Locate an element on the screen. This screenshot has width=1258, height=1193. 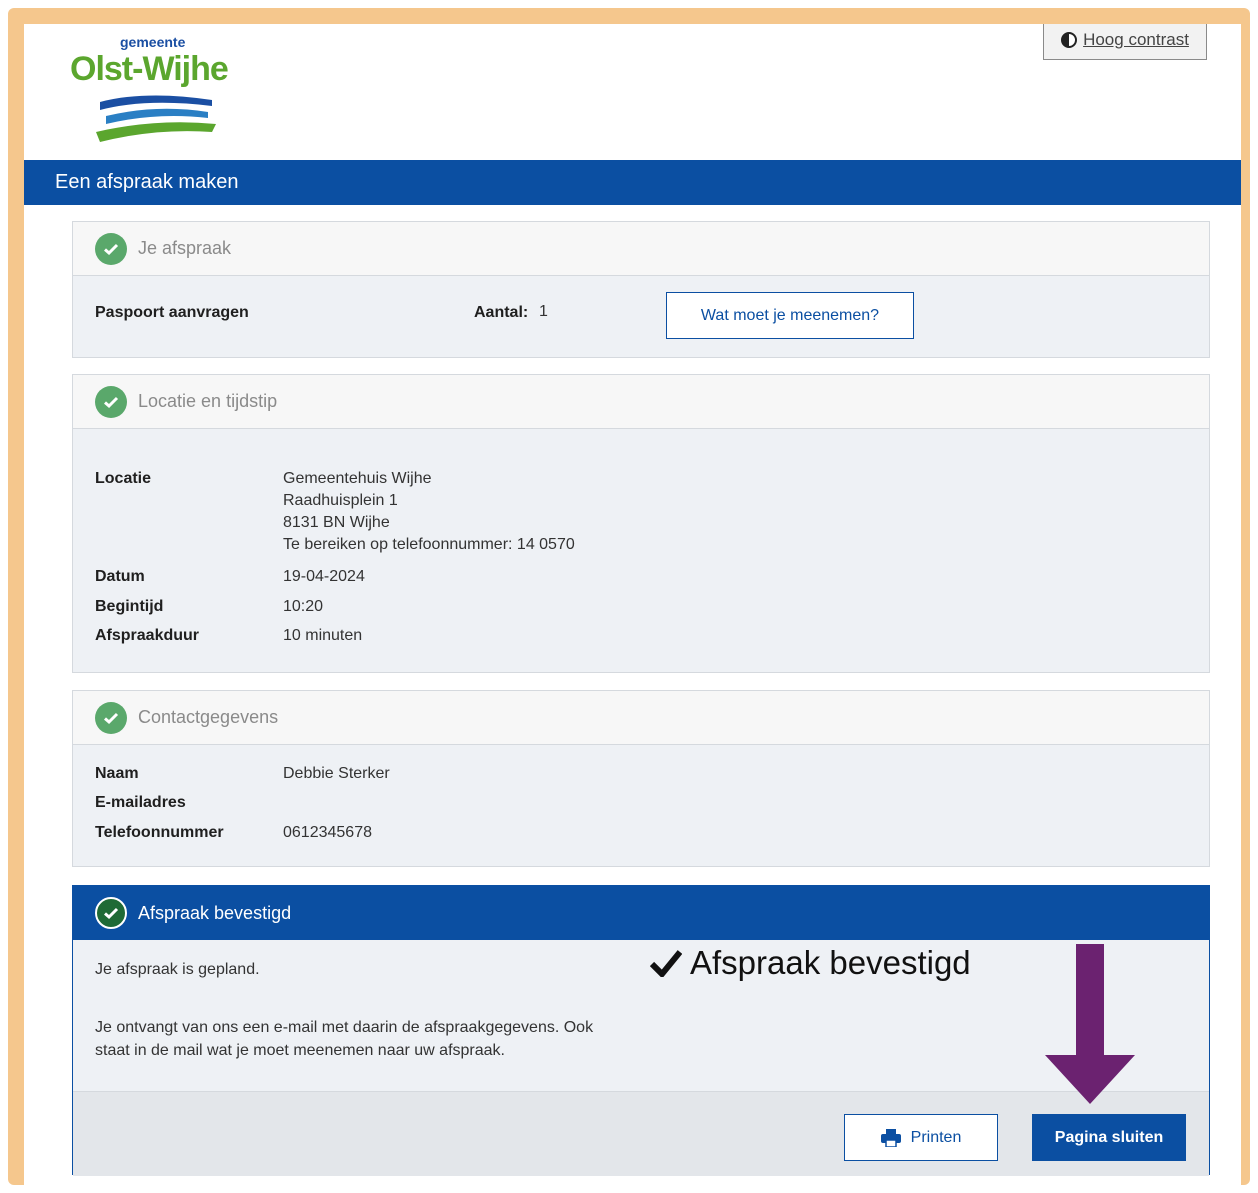
product-name: Paspoort aanvragen is located at coordinates (172, 312).